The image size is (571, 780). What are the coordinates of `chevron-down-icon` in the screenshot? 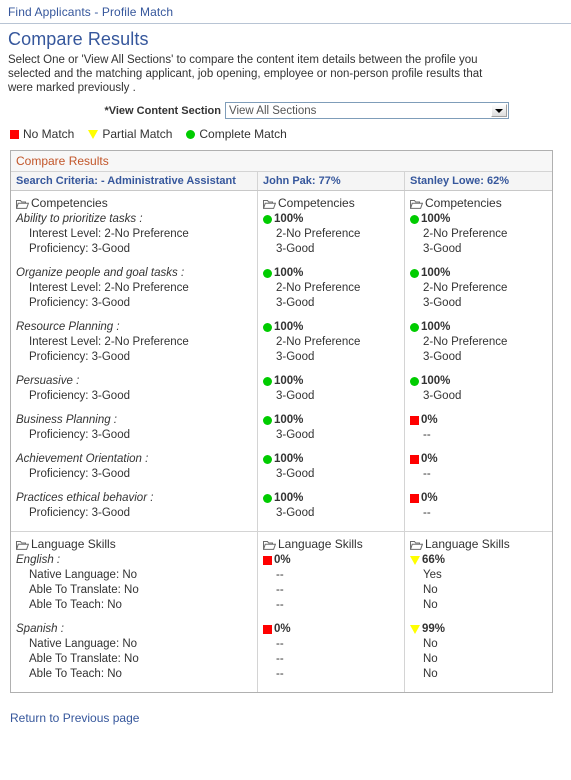 It's located at (499, 110).